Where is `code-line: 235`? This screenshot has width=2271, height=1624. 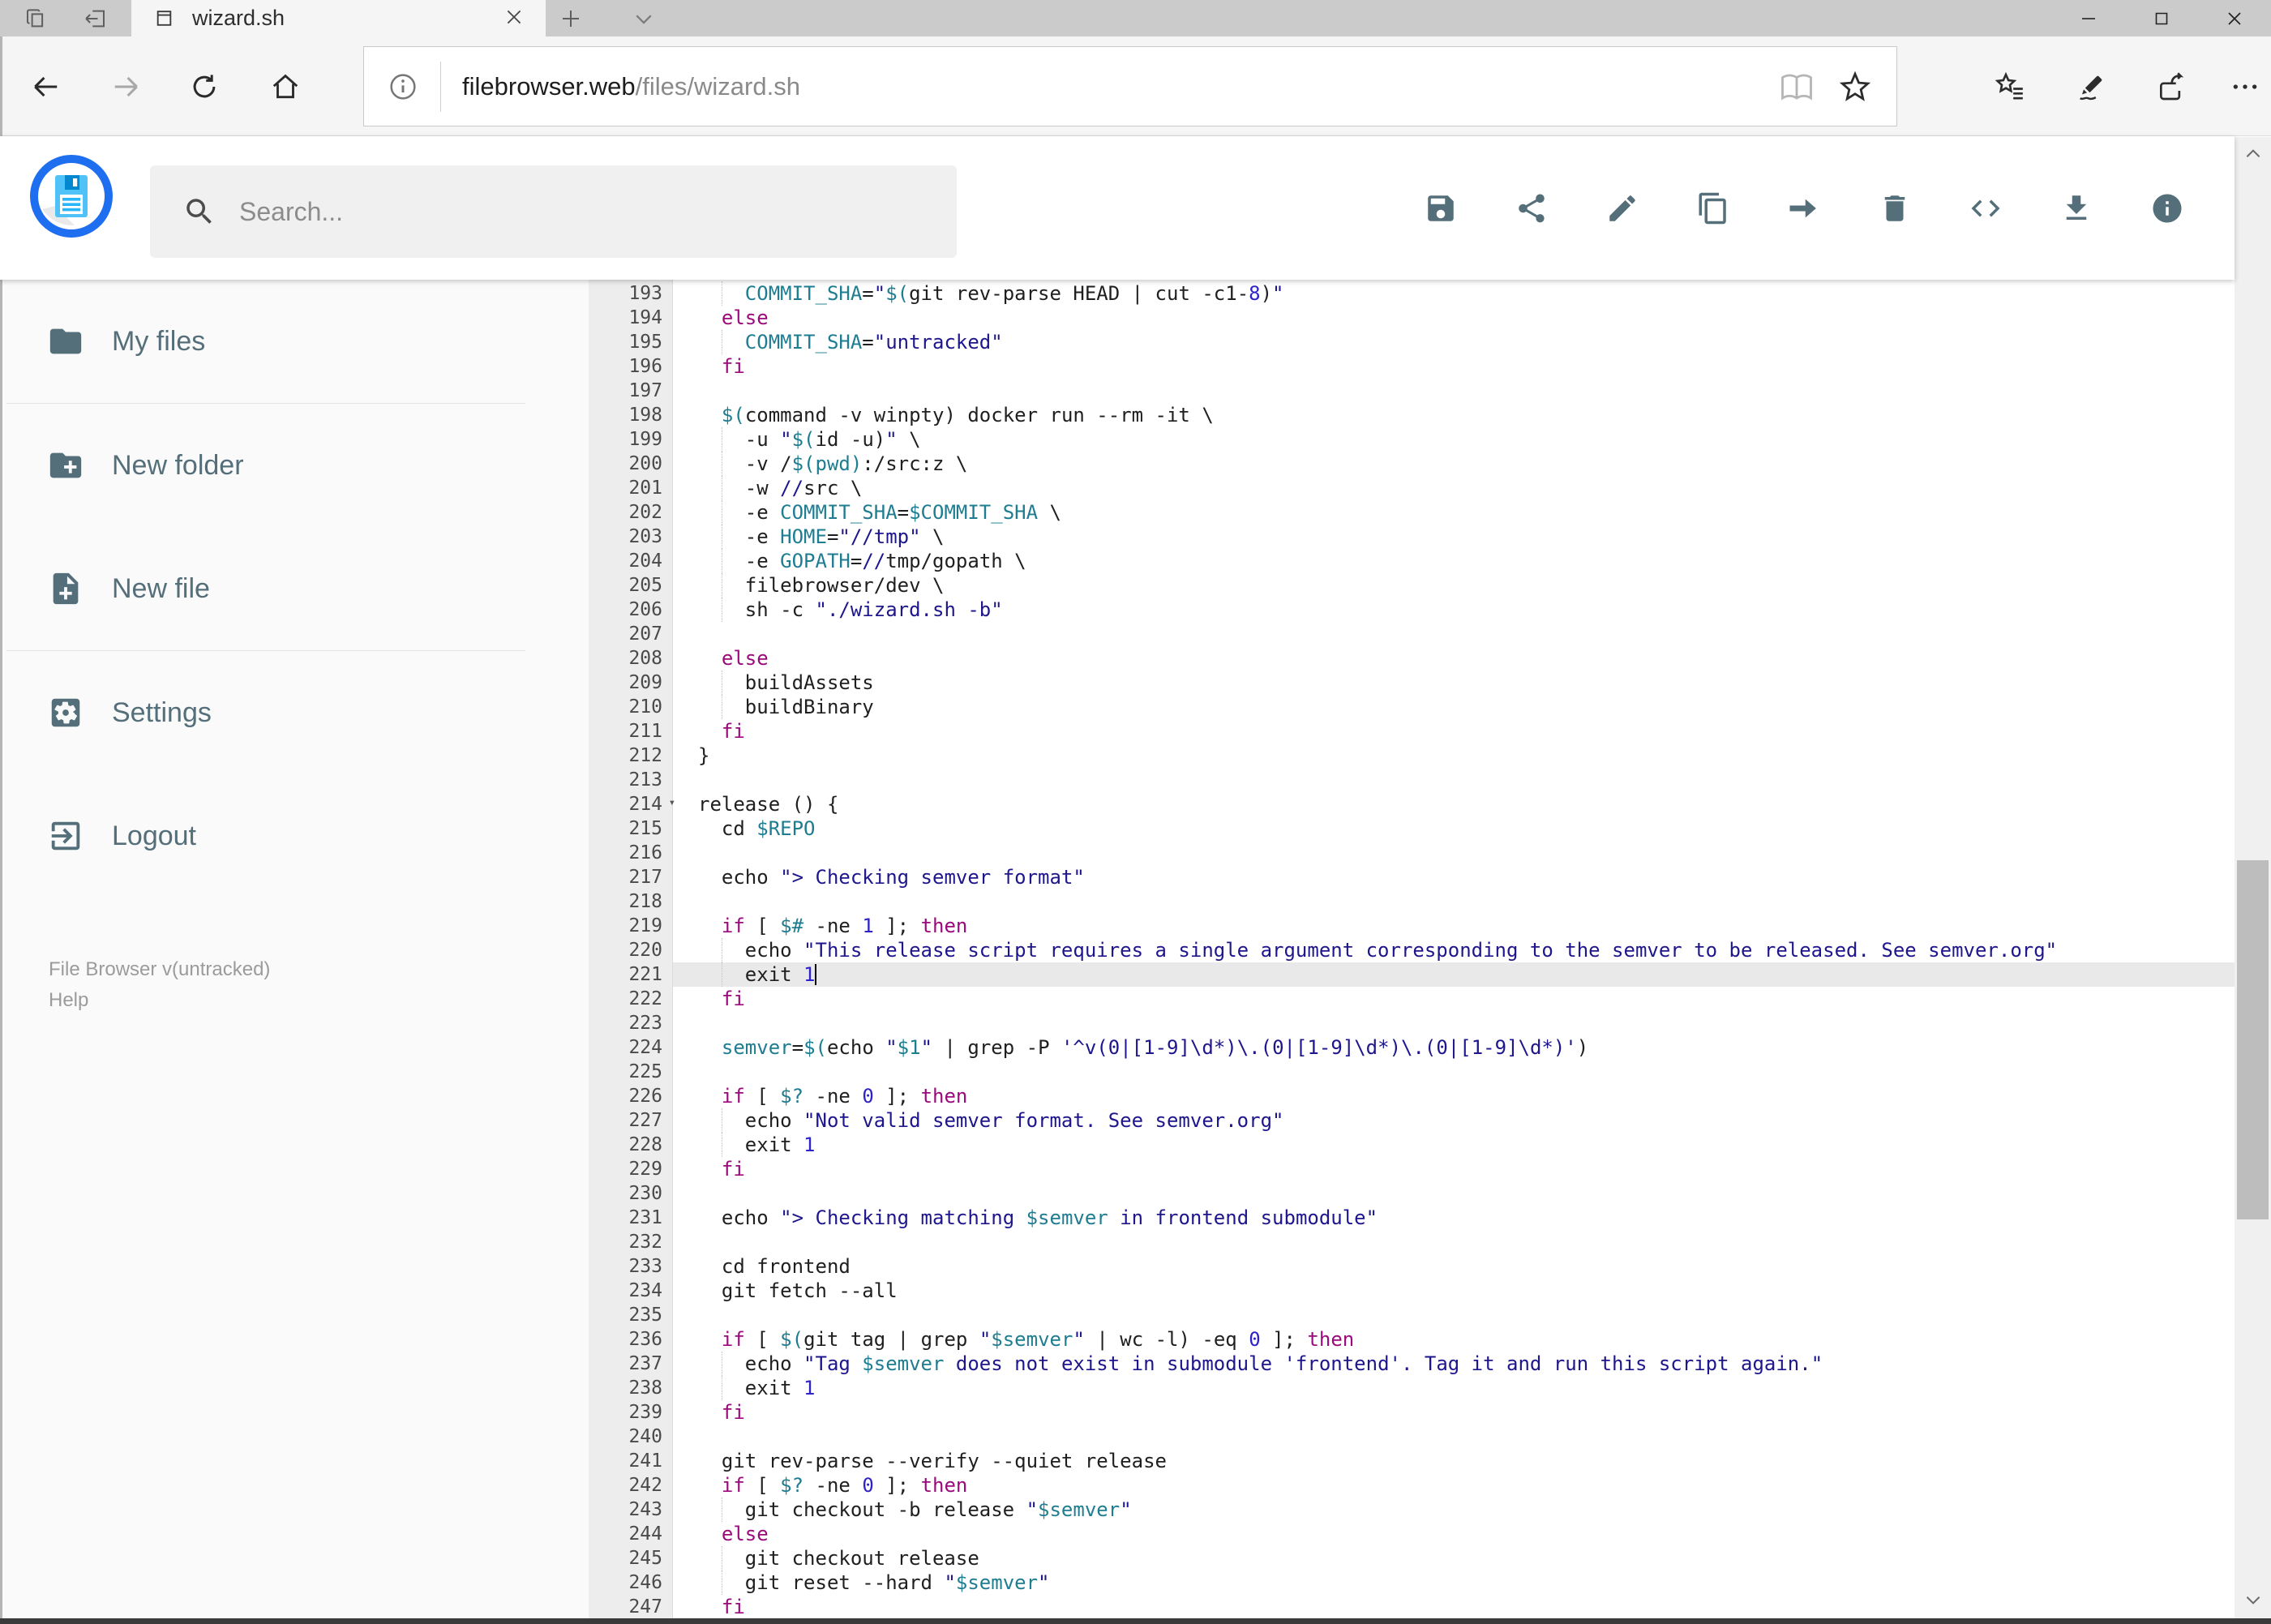
code-line: 235 is located at coordinates (1412, 1315).